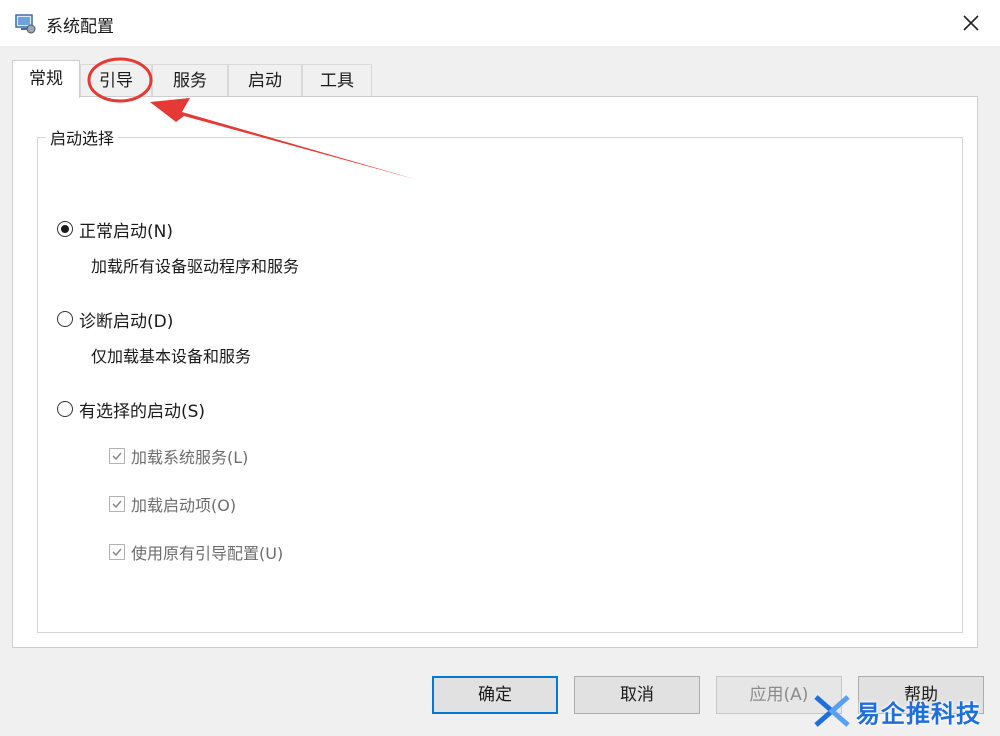  What do you see at coordinates (184, 505) in the screenshot?
I see `checkbox-label: 加载启动项(O)` at bounding box center [184, 505].